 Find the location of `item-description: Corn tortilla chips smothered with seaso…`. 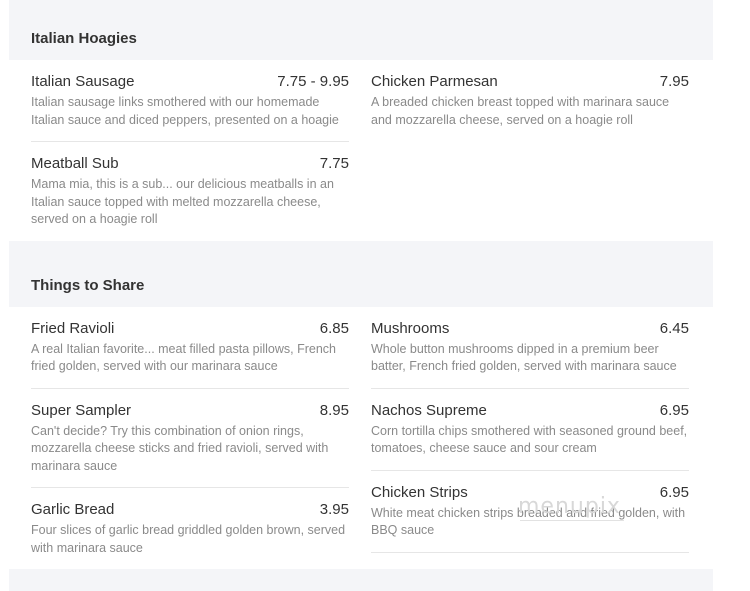

item-description: Corn tortilla chips smothered with seaso… is located at coordinates (529, 439).